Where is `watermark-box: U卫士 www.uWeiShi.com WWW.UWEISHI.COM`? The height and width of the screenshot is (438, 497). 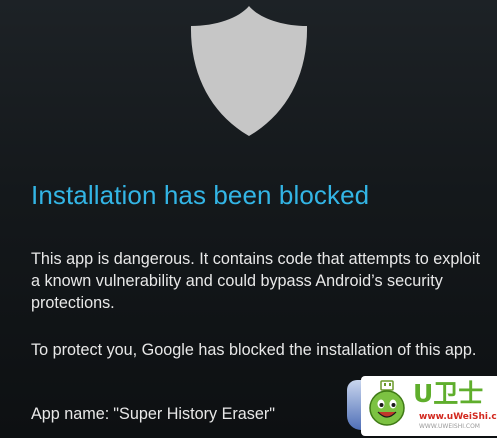 watermark-box: U卫士 www.uWeiShi.com WWW.UWEISHI.COM is located at coordinates (429, 406).